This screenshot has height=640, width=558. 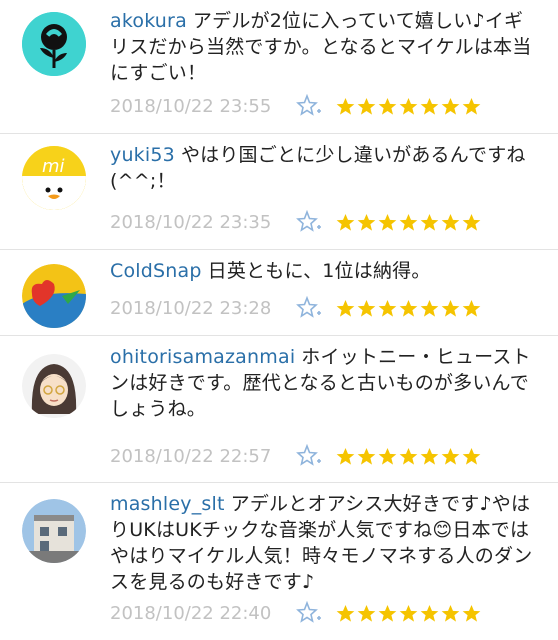 I want to click on comment-meta: 2018/10/22 23:55, so click(x=326, y=106).